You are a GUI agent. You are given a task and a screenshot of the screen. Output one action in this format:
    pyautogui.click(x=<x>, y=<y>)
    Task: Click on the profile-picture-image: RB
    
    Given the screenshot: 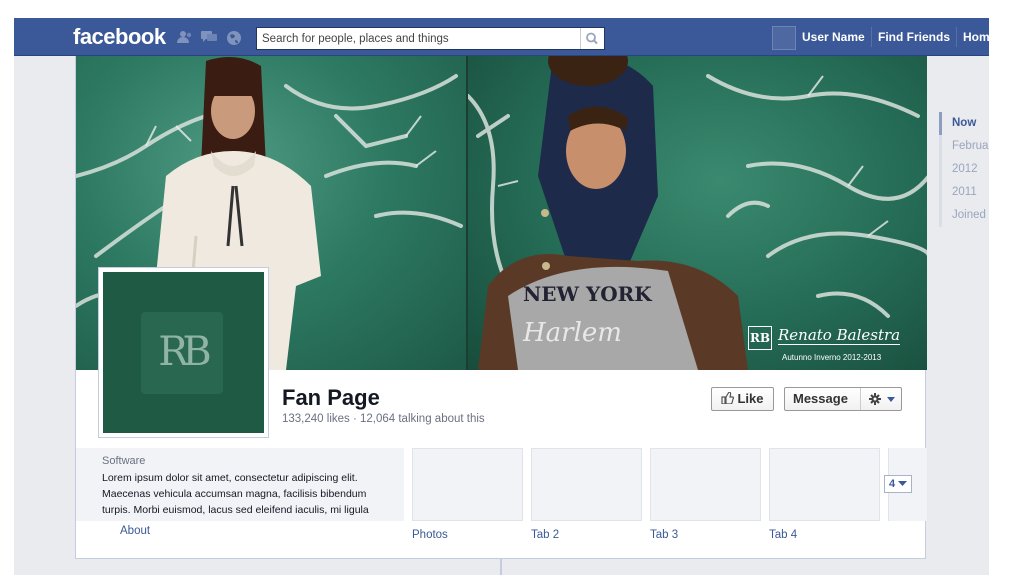 What is the action you would take?
    pyautogui.click(x=183, y=352)
    